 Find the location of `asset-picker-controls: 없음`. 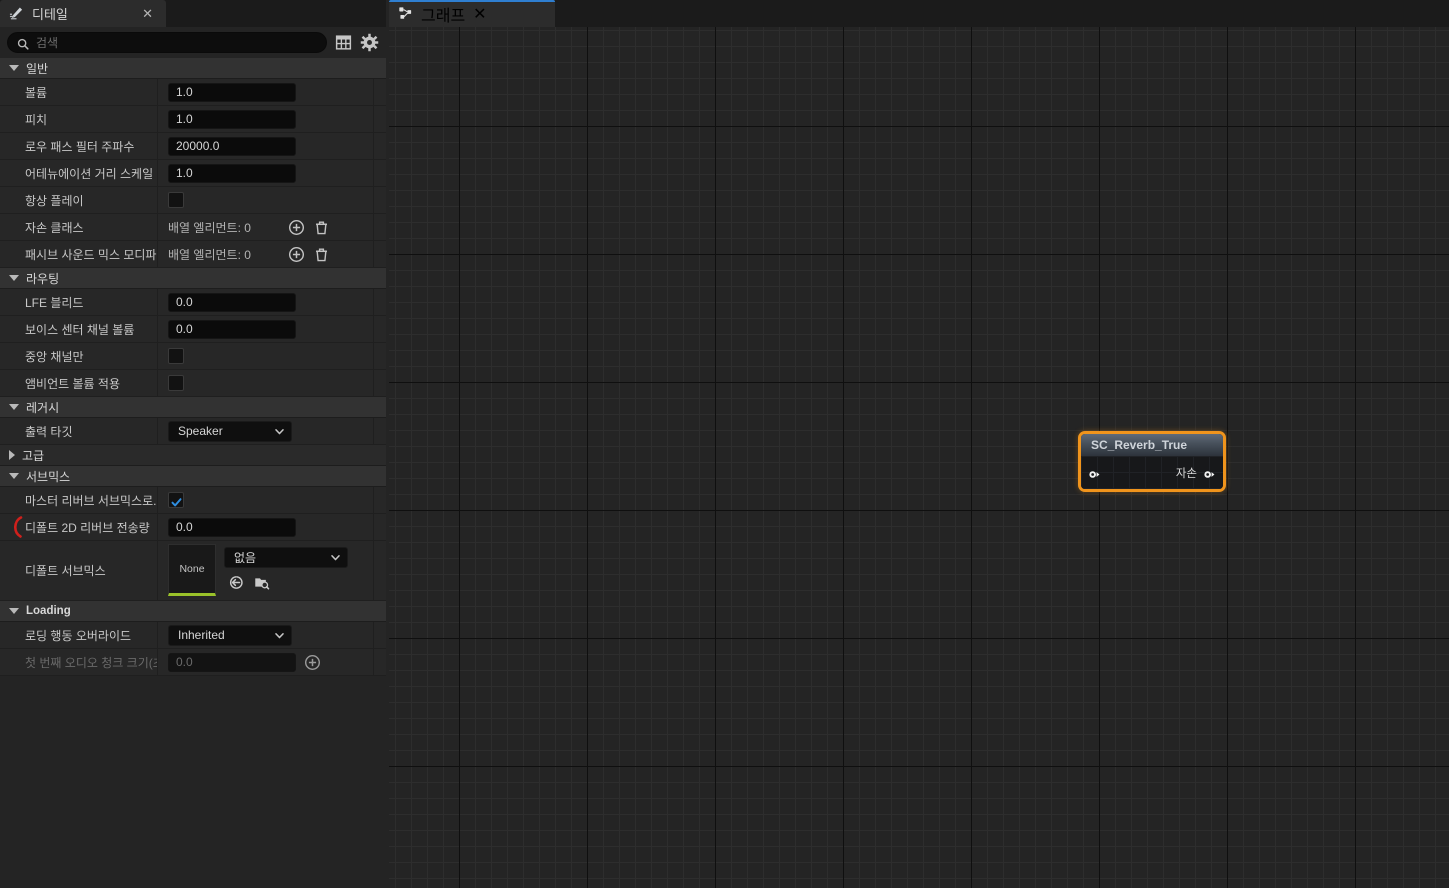

asset-picker-controls: 없음 is located at coordinates (286, 566).